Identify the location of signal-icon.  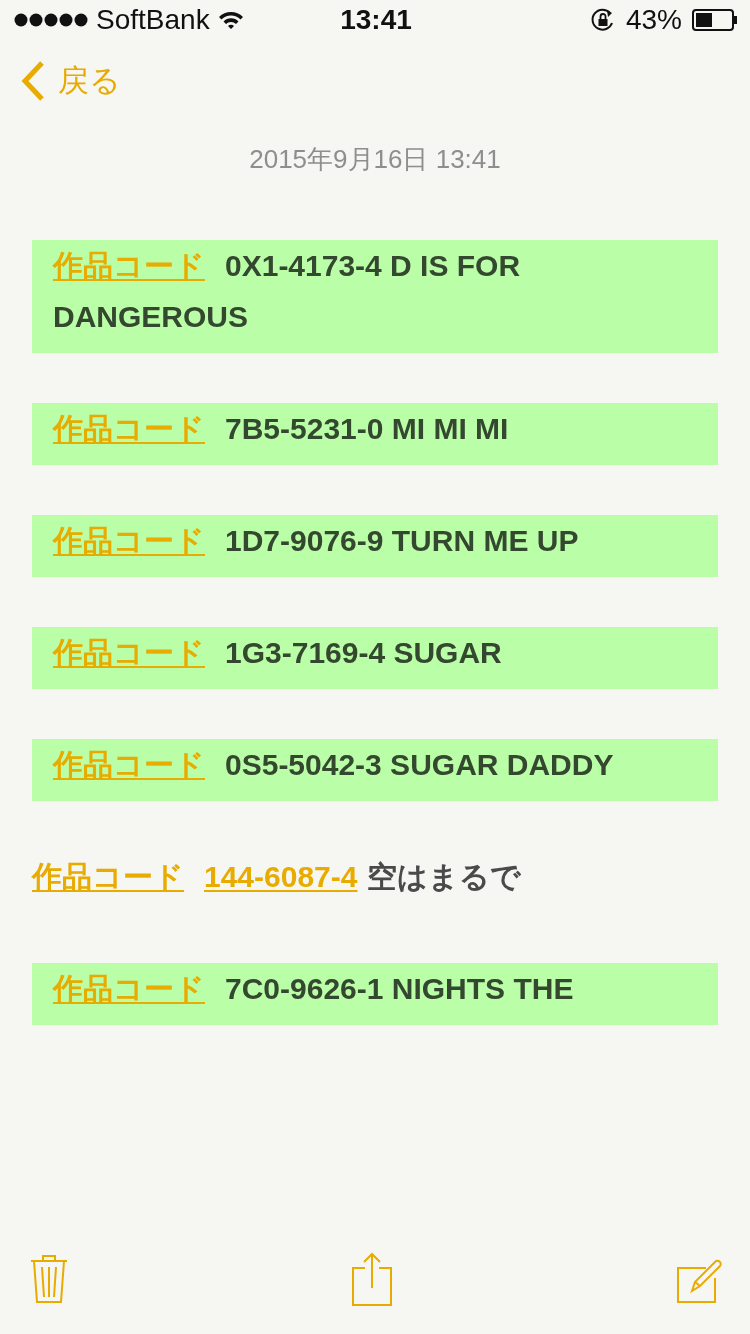
(51, 20).